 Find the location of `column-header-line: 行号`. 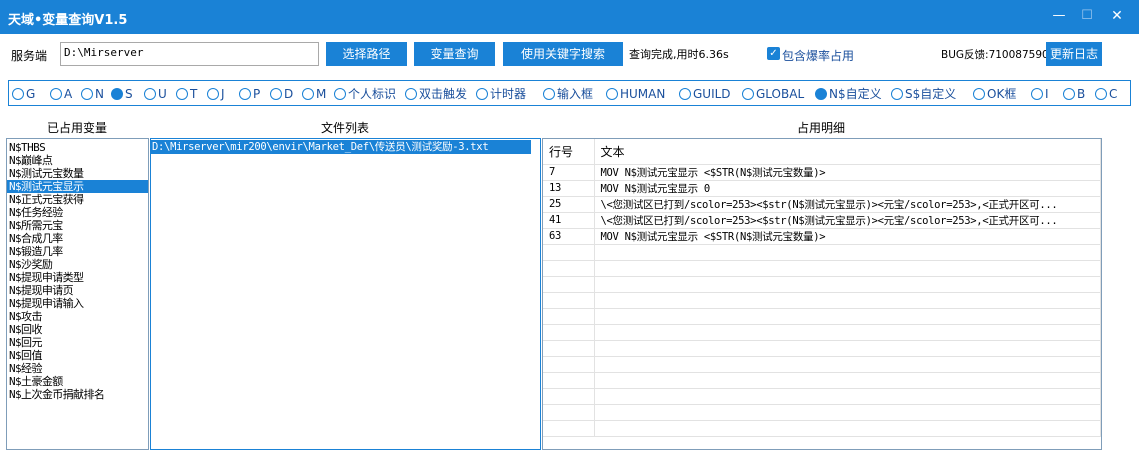

column-header-line: 行号 is located at coordinates (569, 152).